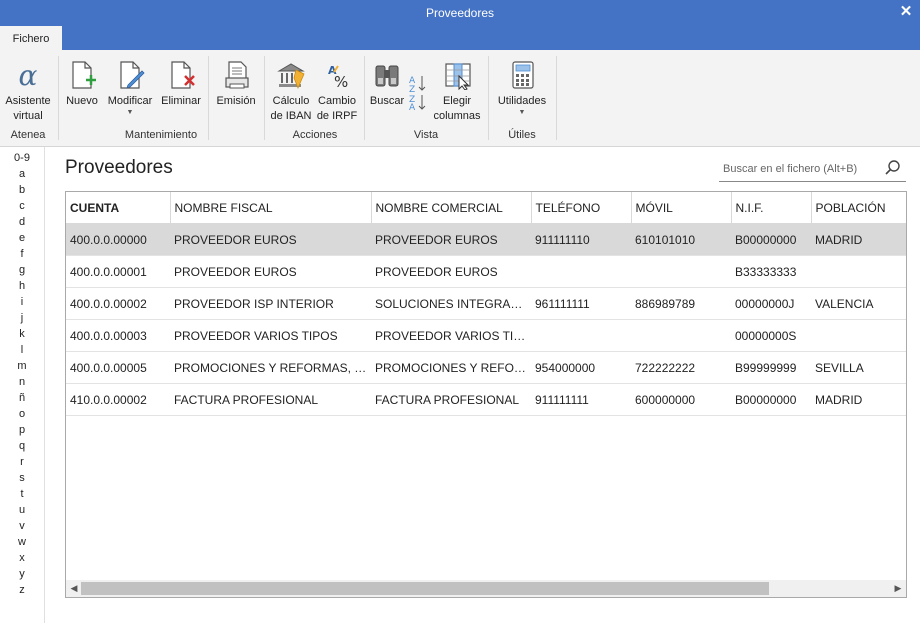 This screenshot has width=920, height=623. I want to click on alpha-letter: f, so click(22, 254).